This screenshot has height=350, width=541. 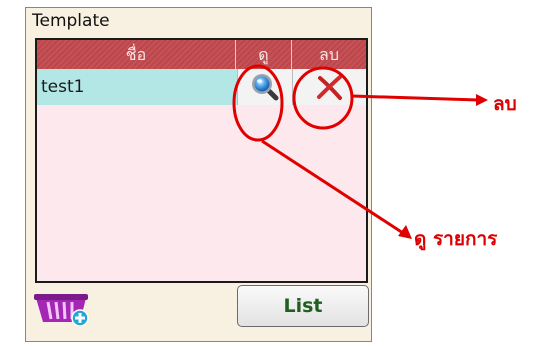 What do you see at coordinates (415, 98) in the screenshot?
I see `delete-callout-arrow` at bounding box center [415, 98].